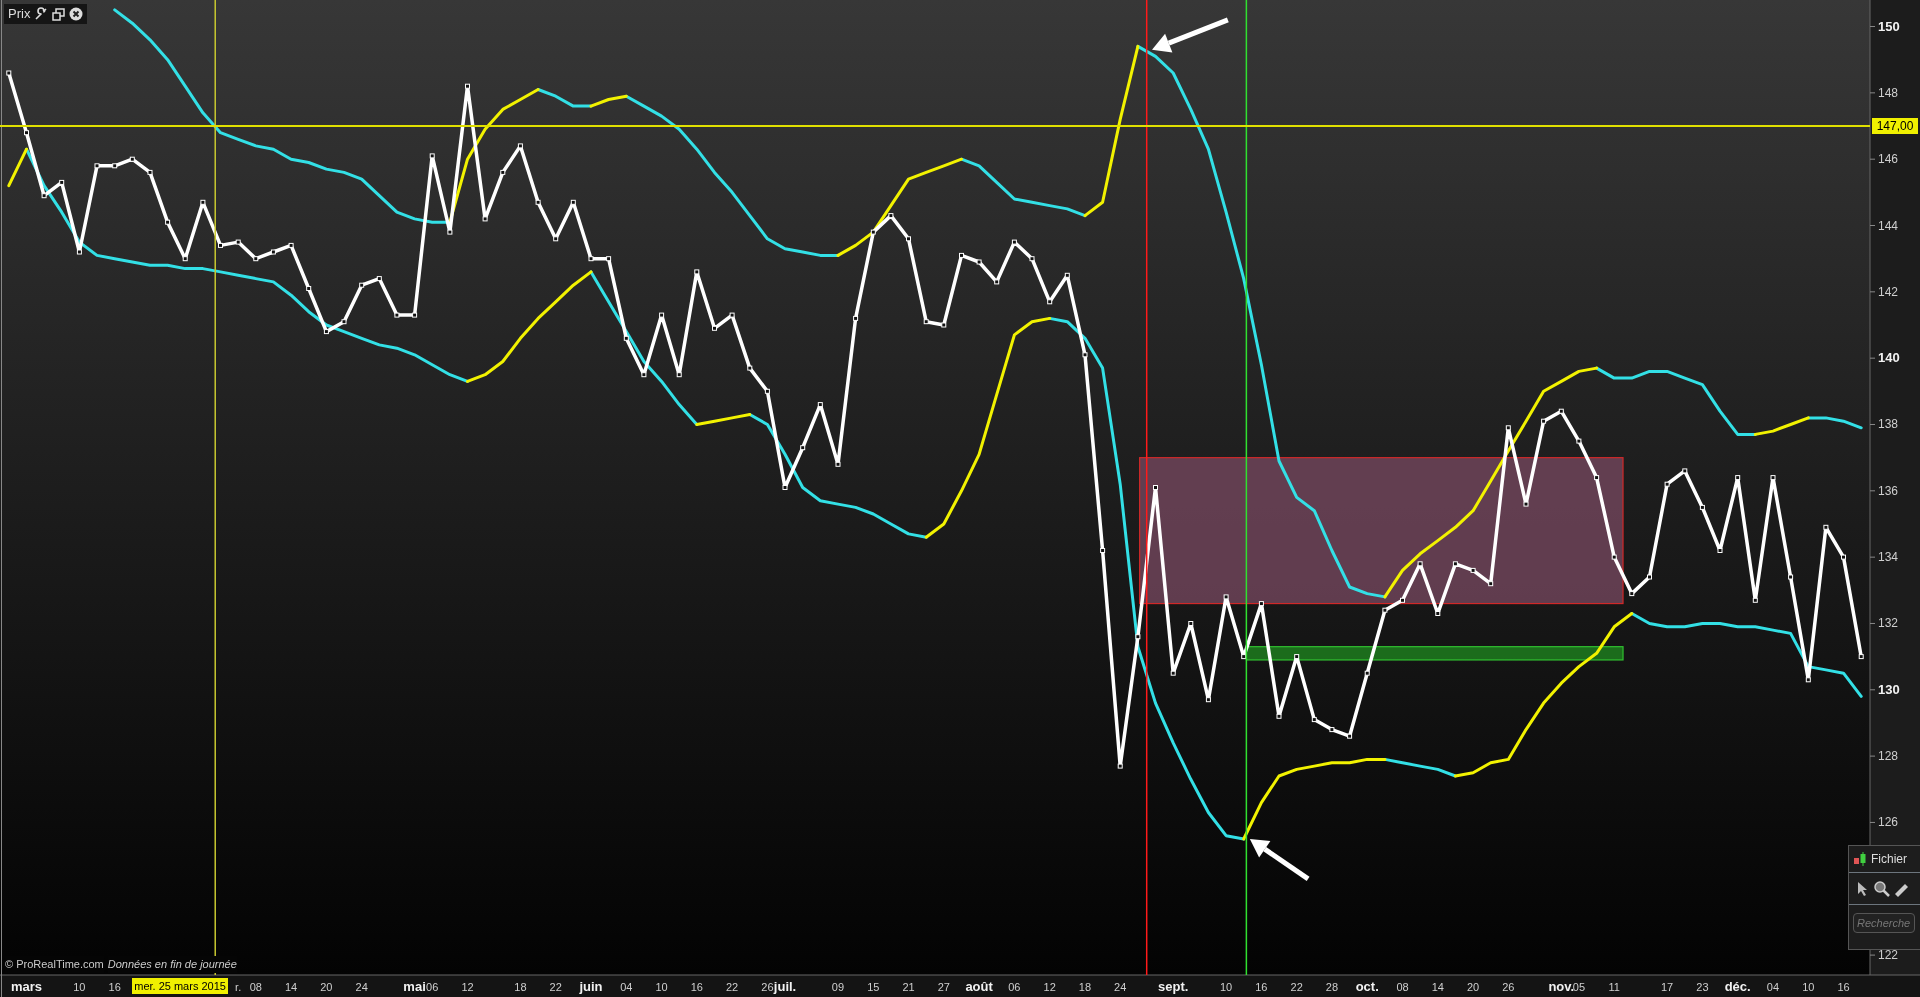 The width and height of the screenshot is (1920, 997). I want to click on date-axis-label: 21, so click(908, 987).